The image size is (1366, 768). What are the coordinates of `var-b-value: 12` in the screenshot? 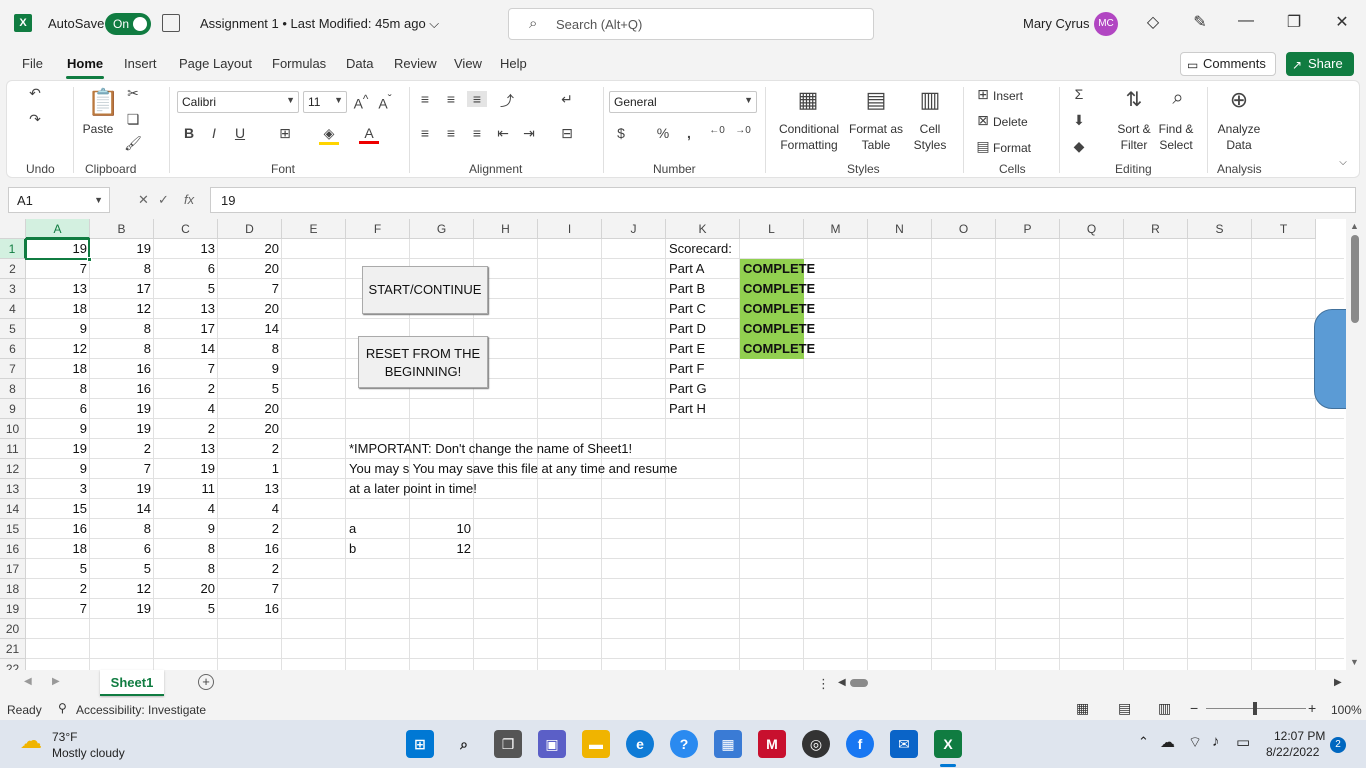 It's located at (442, 549).